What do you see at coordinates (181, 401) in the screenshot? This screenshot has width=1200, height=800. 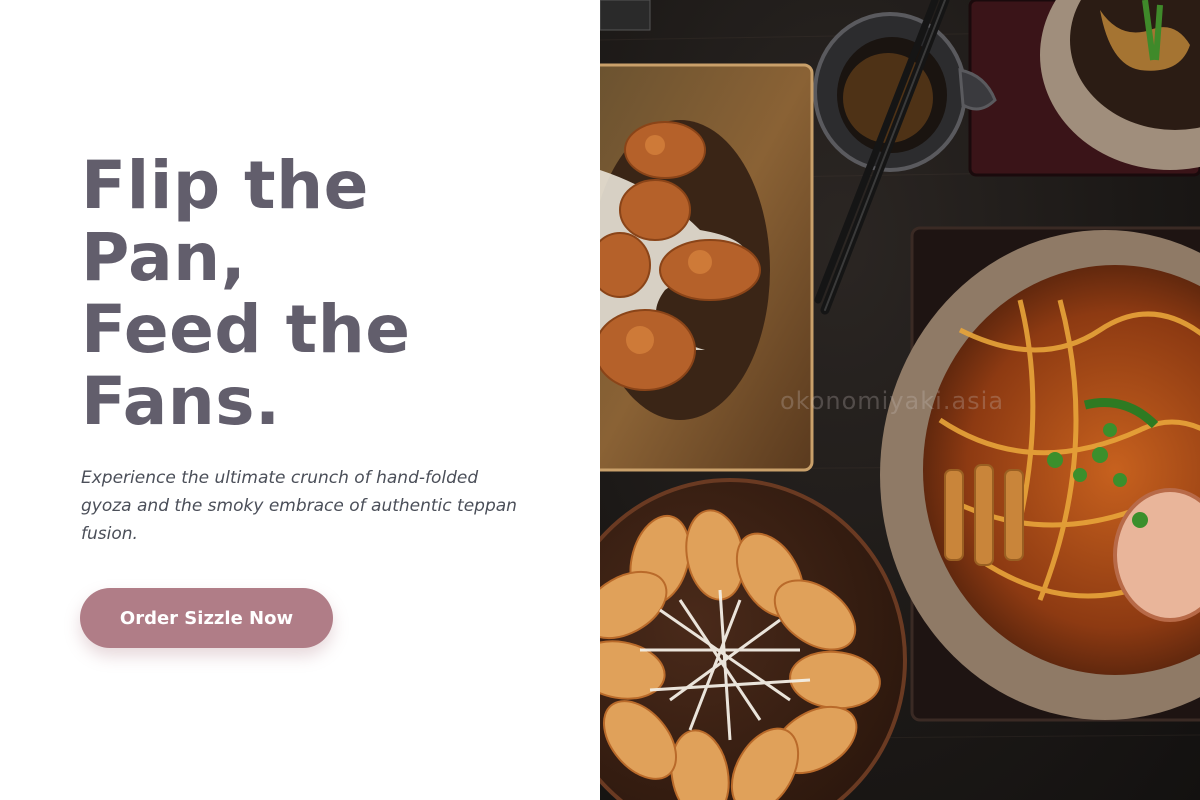 I see `hero-title-line: Fans.` at bounding box center [181, 401].